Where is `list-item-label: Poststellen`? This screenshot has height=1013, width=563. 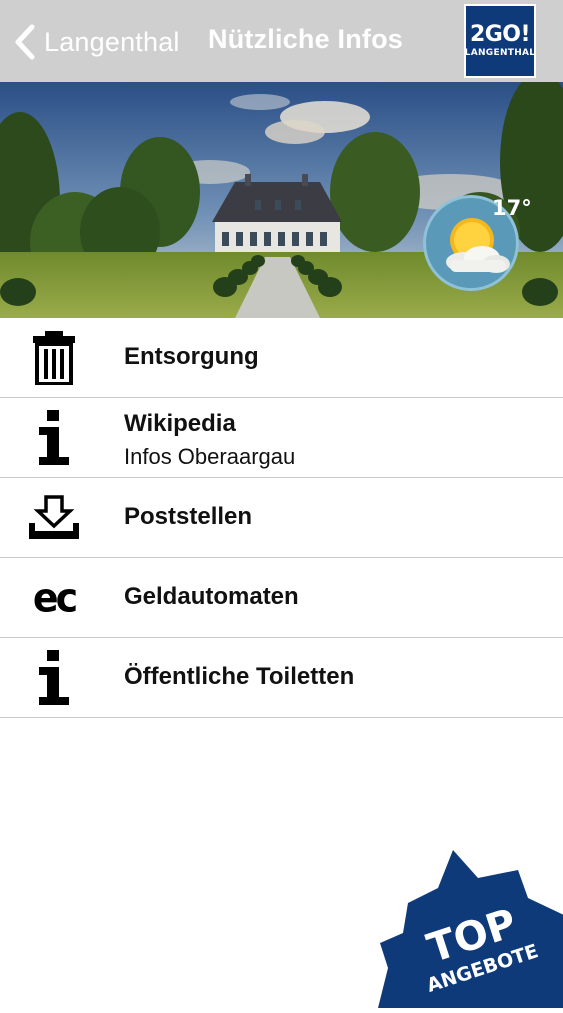
list-item-label: Poststellen is located at coordinates (188, 516).